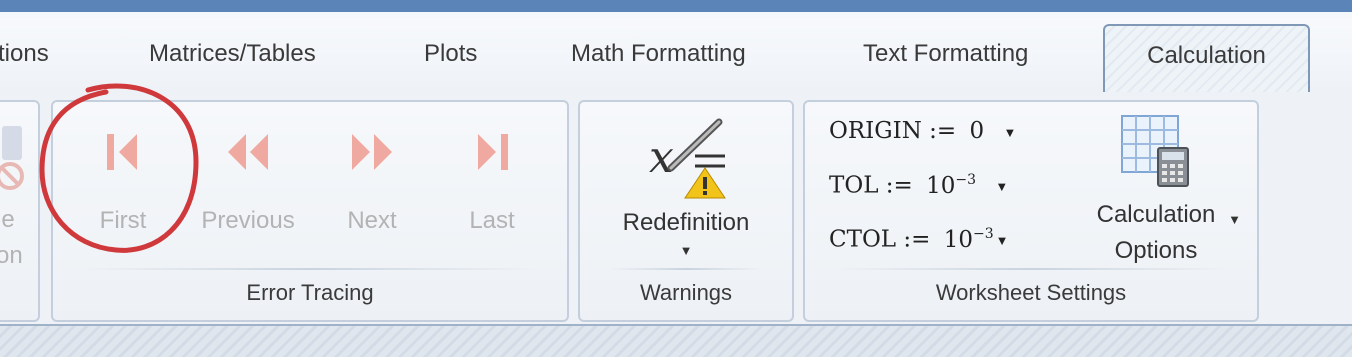 This screenshot has width=1352, height=357. I want to click on tab-matrices-tables: Matrices/Tables, so click(232, 54).